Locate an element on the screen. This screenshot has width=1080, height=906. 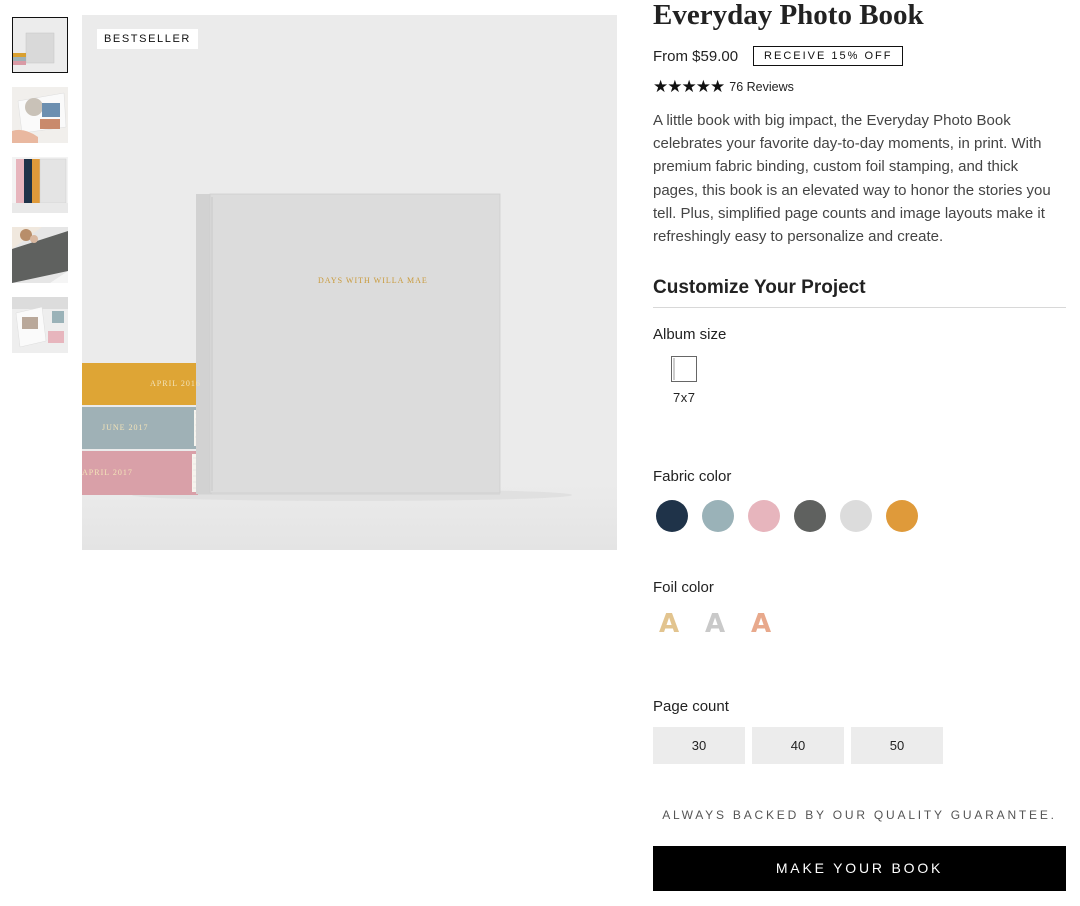
bestseller-badge: BESTSELLER is located at coordinates (147, 39).